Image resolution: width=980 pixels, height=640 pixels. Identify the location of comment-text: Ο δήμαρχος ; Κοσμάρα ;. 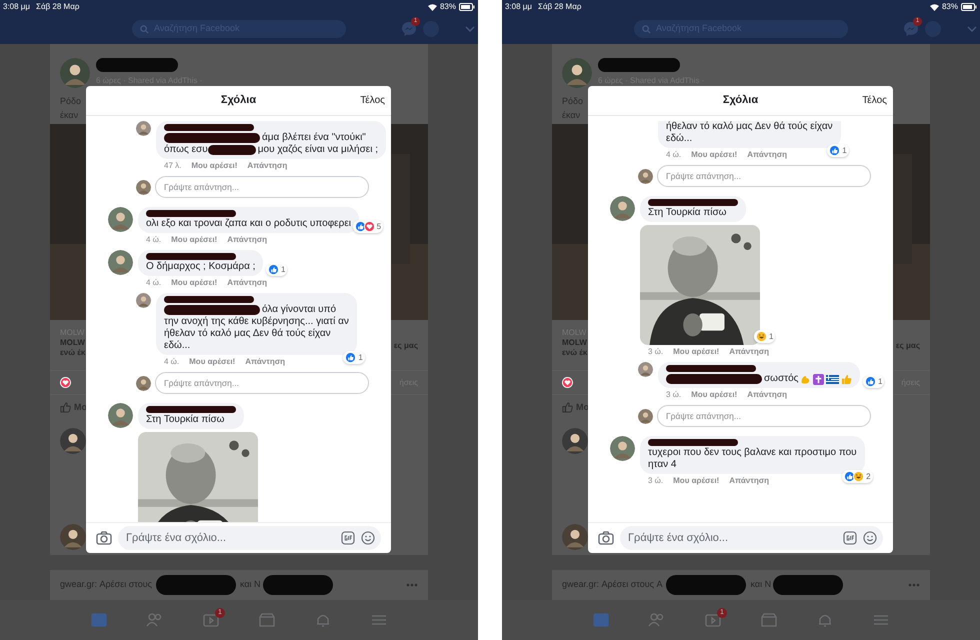
(201, 267).